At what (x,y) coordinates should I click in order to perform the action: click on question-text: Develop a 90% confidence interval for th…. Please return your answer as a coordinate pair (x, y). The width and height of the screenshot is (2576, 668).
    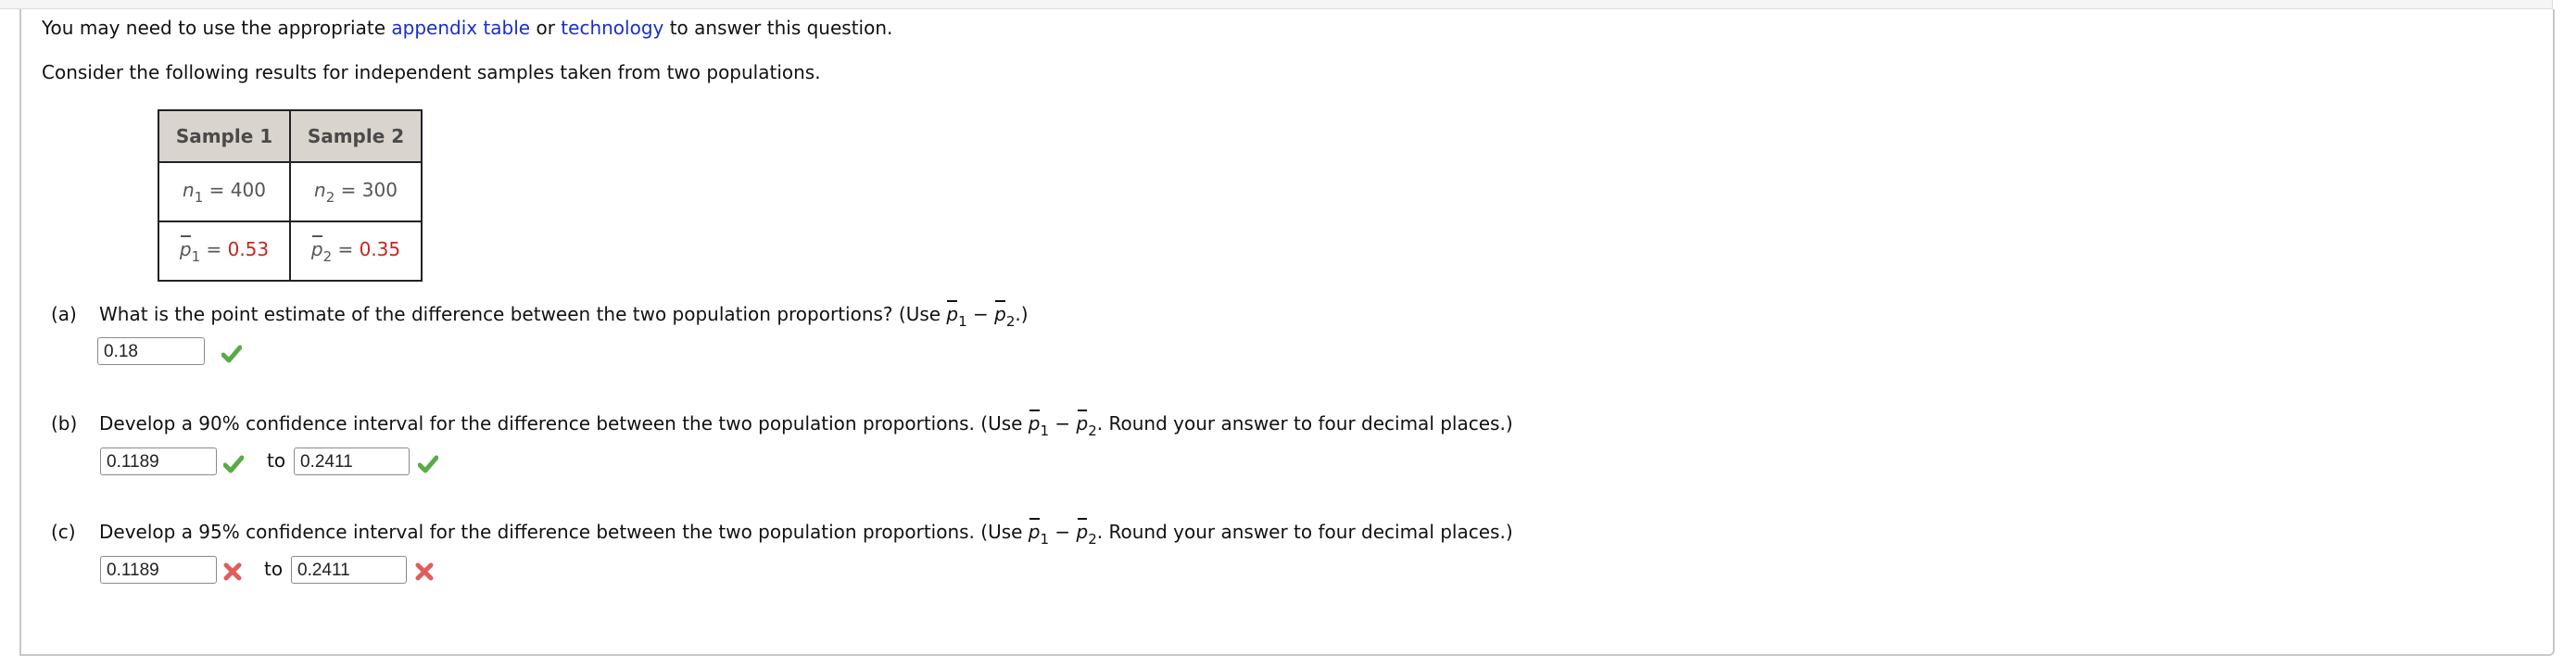
    Looking at the image, I should click on (564, 424).